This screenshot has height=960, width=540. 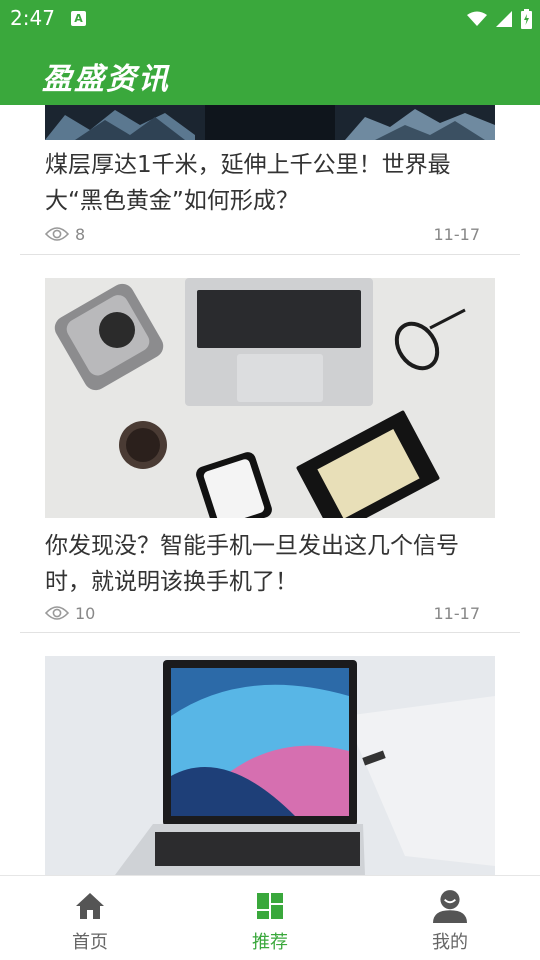 What do you see at coordinates (504, 19) in the screenshot?
I see `signal-icon` at bounding box center [504, 19].